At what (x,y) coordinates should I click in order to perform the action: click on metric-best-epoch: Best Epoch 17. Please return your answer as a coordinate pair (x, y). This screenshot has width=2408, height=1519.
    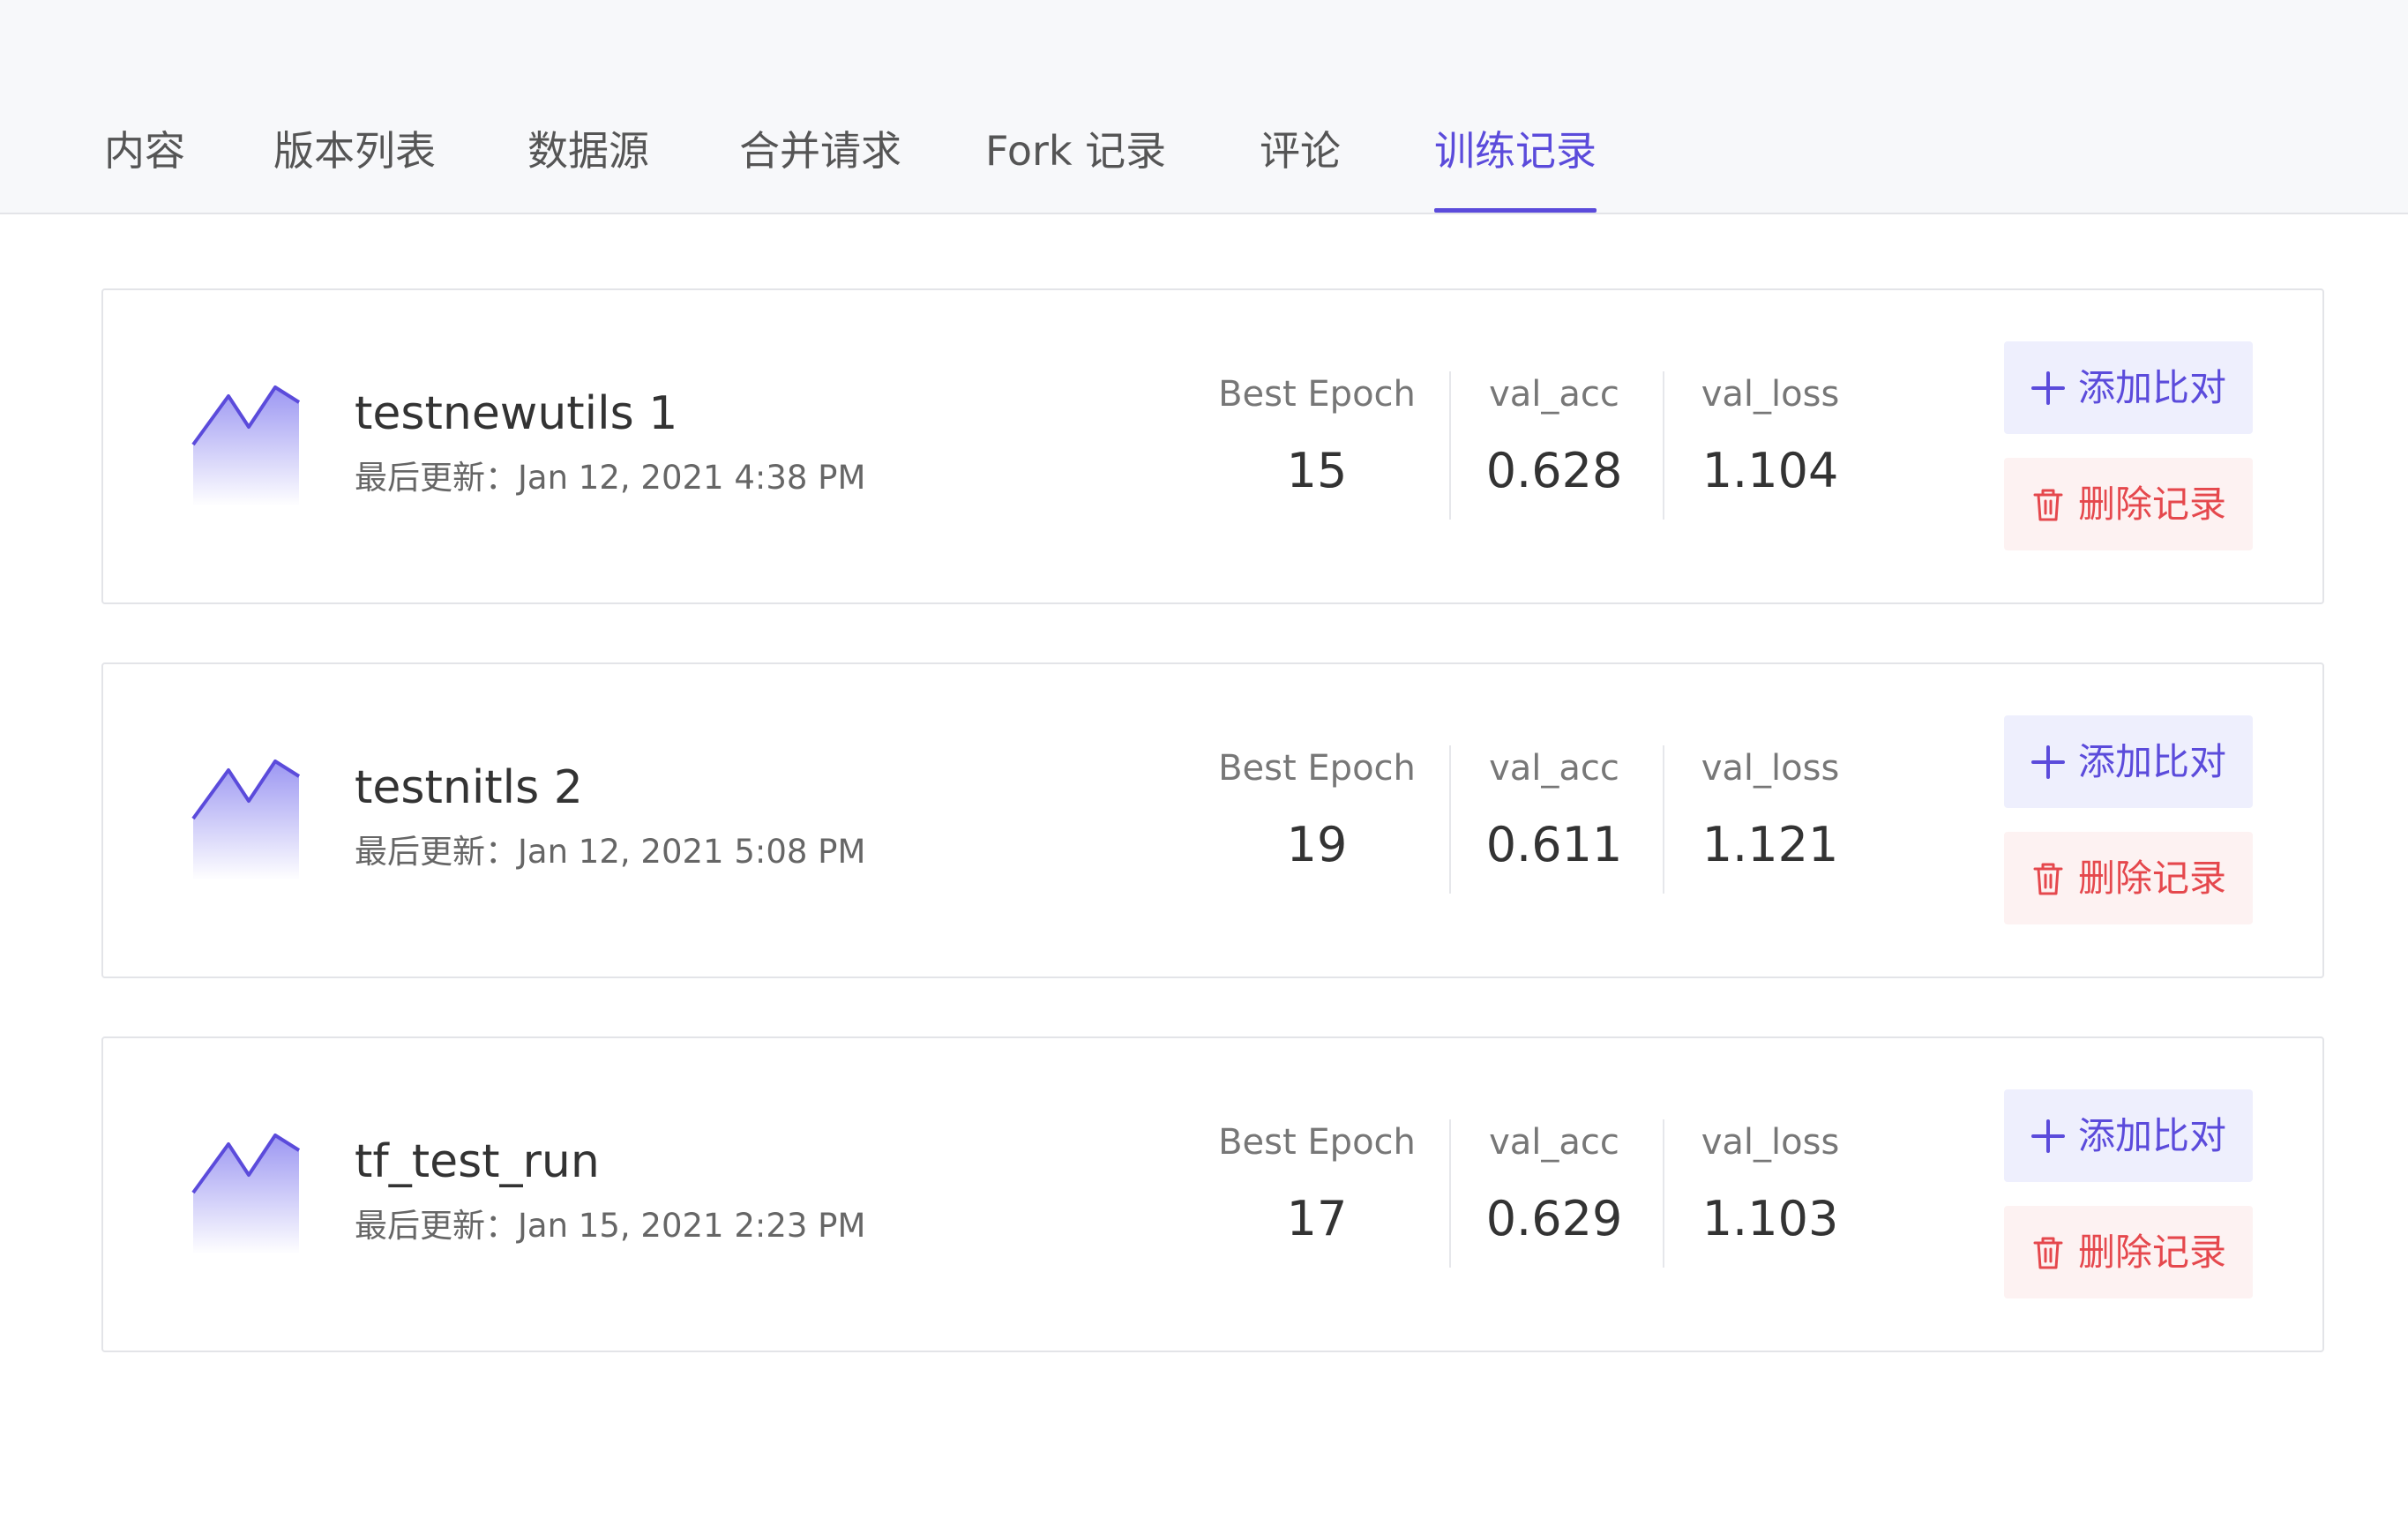
    Looking at the image, I should click on (1317, 1191).